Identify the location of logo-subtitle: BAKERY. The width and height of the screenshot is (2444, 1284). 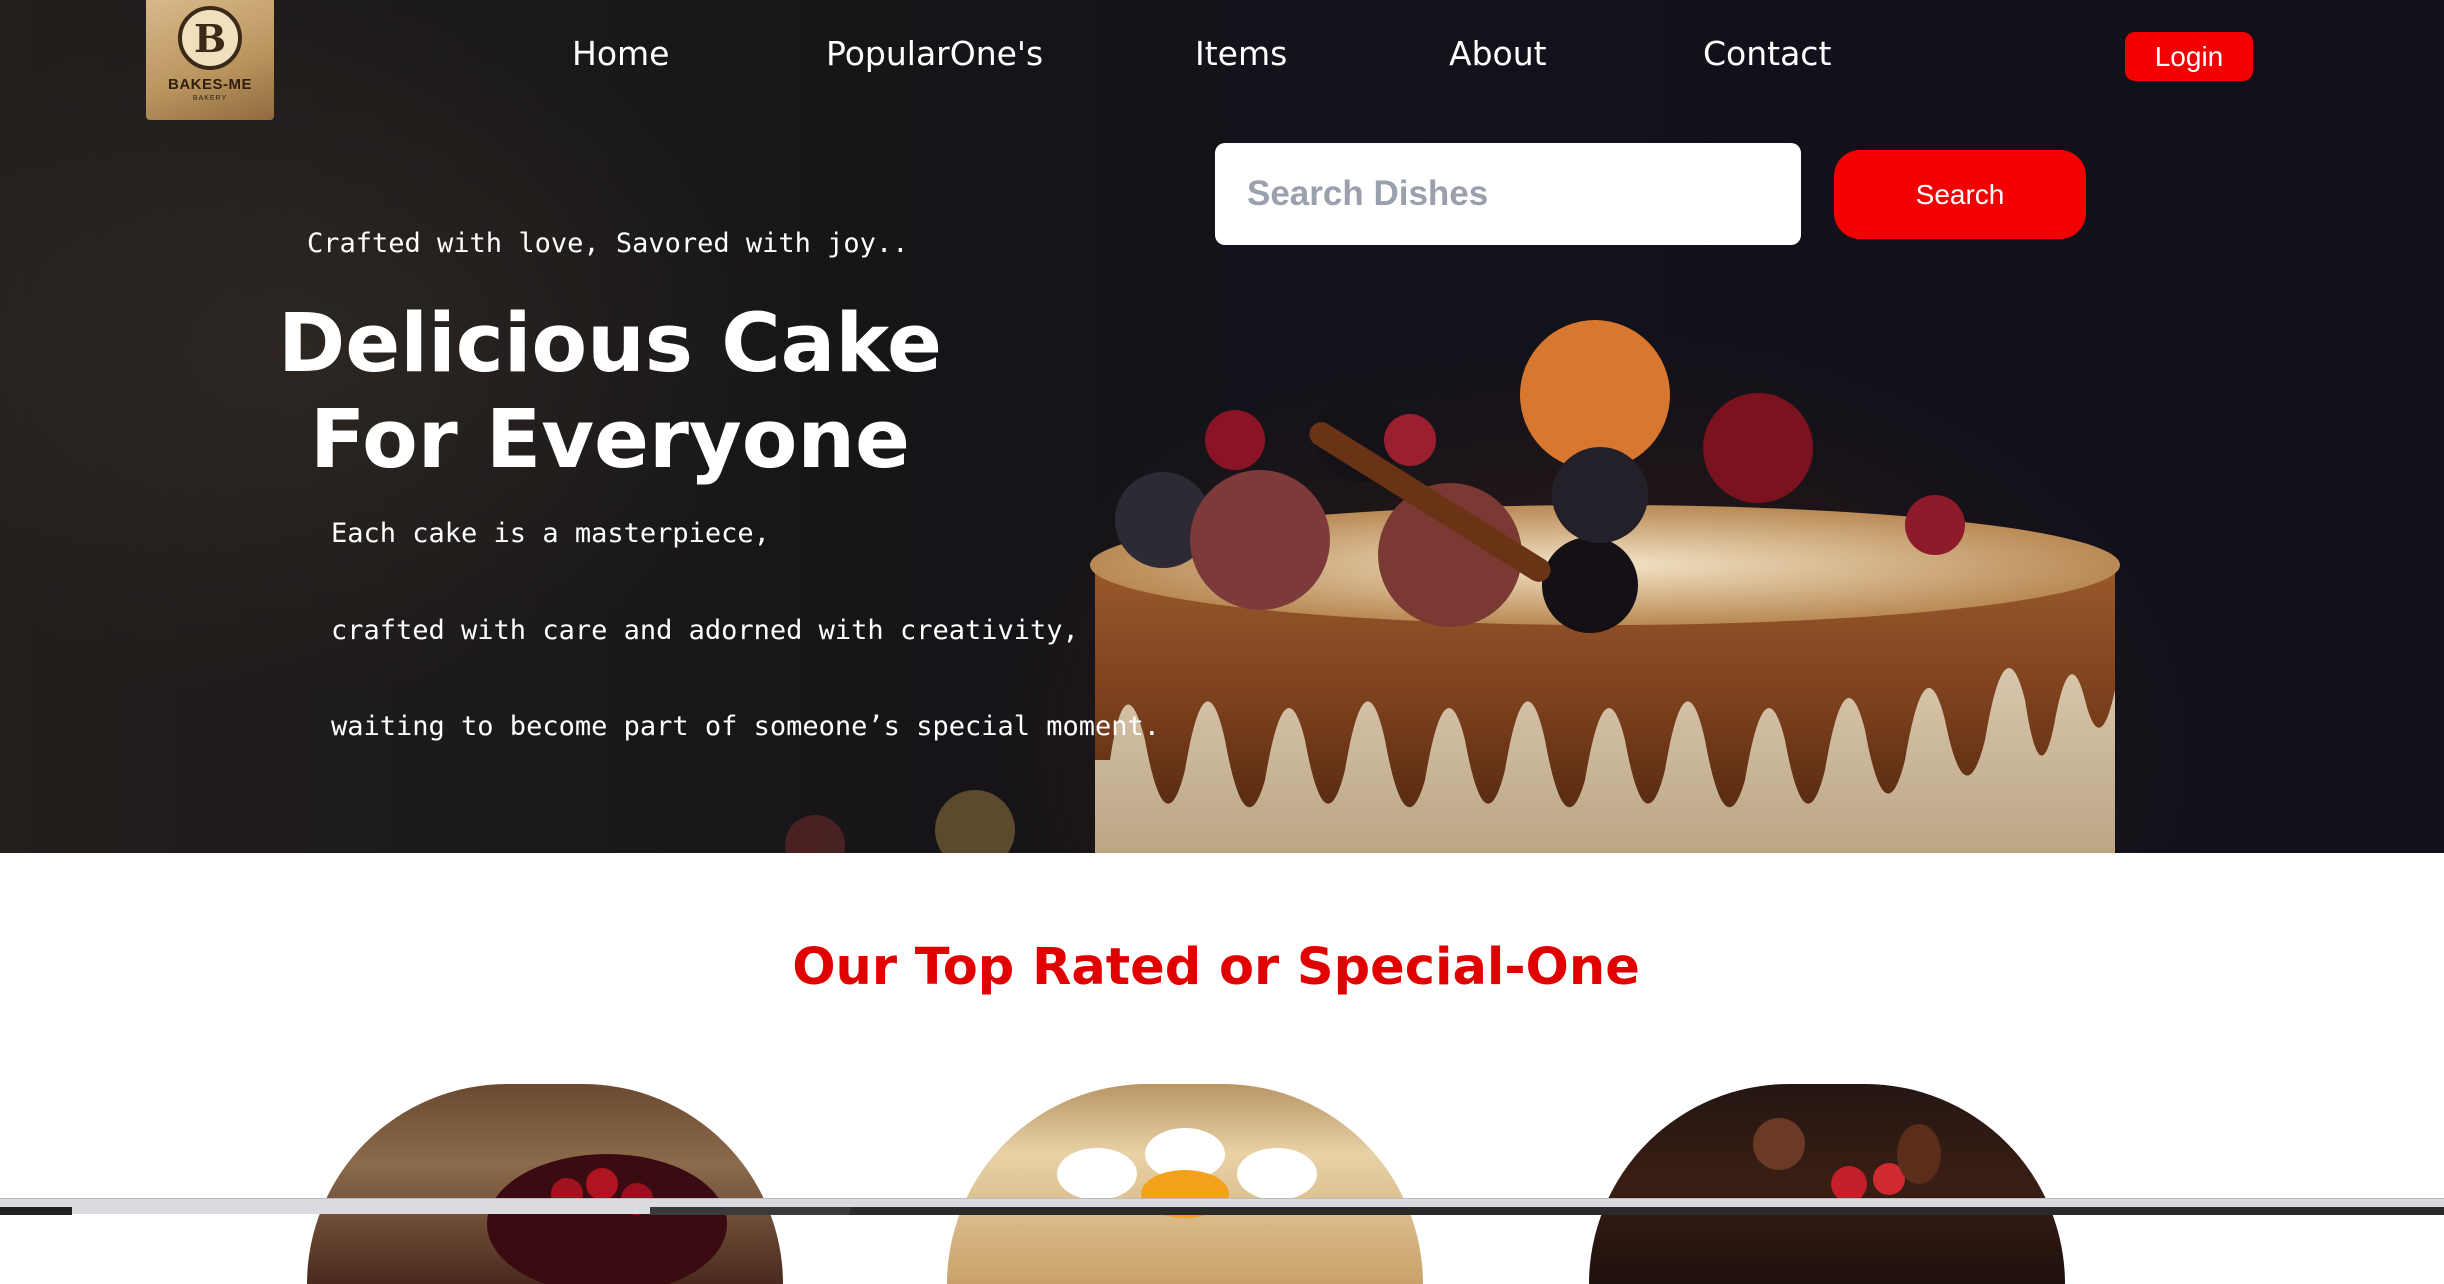
(210, 98).